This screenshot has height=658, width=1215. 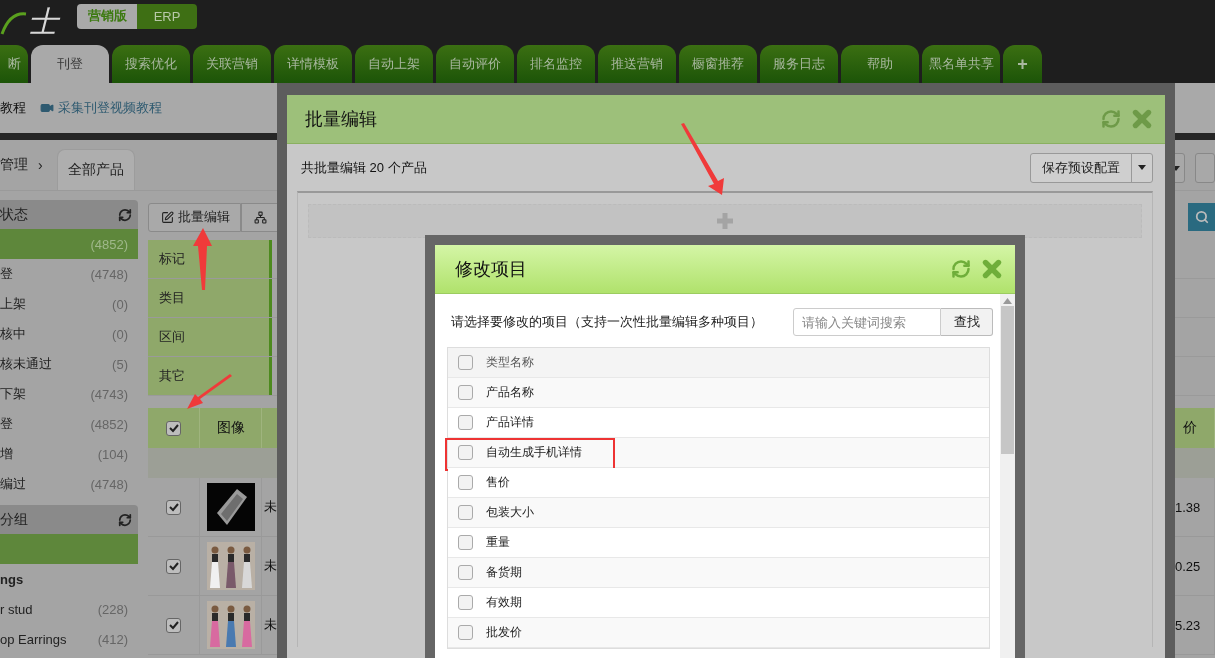 What do you see at coordinates (504, 602) in the screenshot?
I see `item-label: 有效期` at bounding box center [504, 602].